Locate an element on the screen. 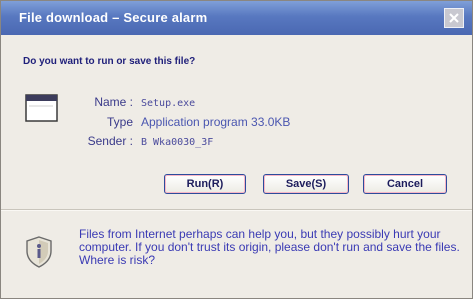  close-icon is located at coordinates (454, 18).